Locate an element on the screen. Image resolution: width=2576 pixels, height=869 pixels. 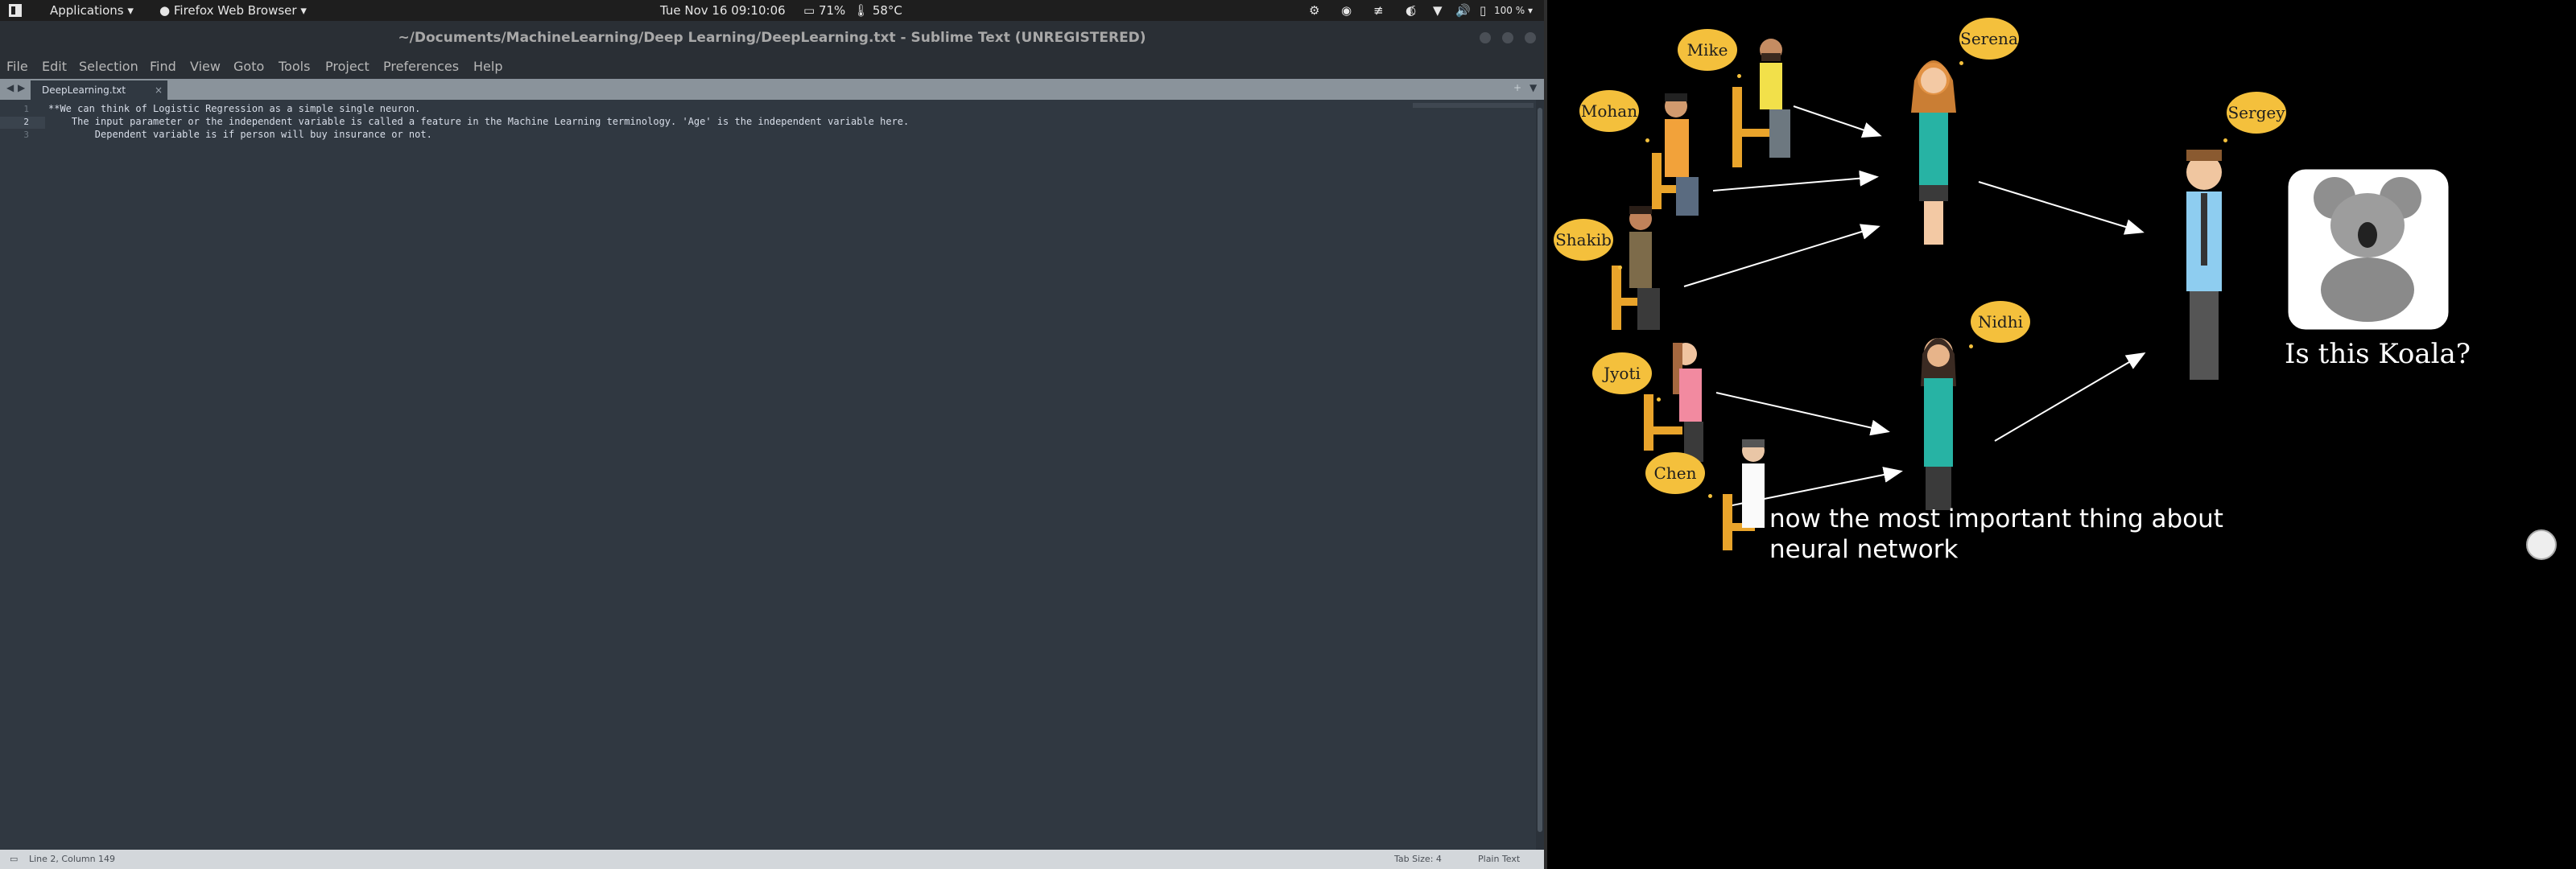
line-gutter: 1 2 3 is located at coordinates (17, 475).